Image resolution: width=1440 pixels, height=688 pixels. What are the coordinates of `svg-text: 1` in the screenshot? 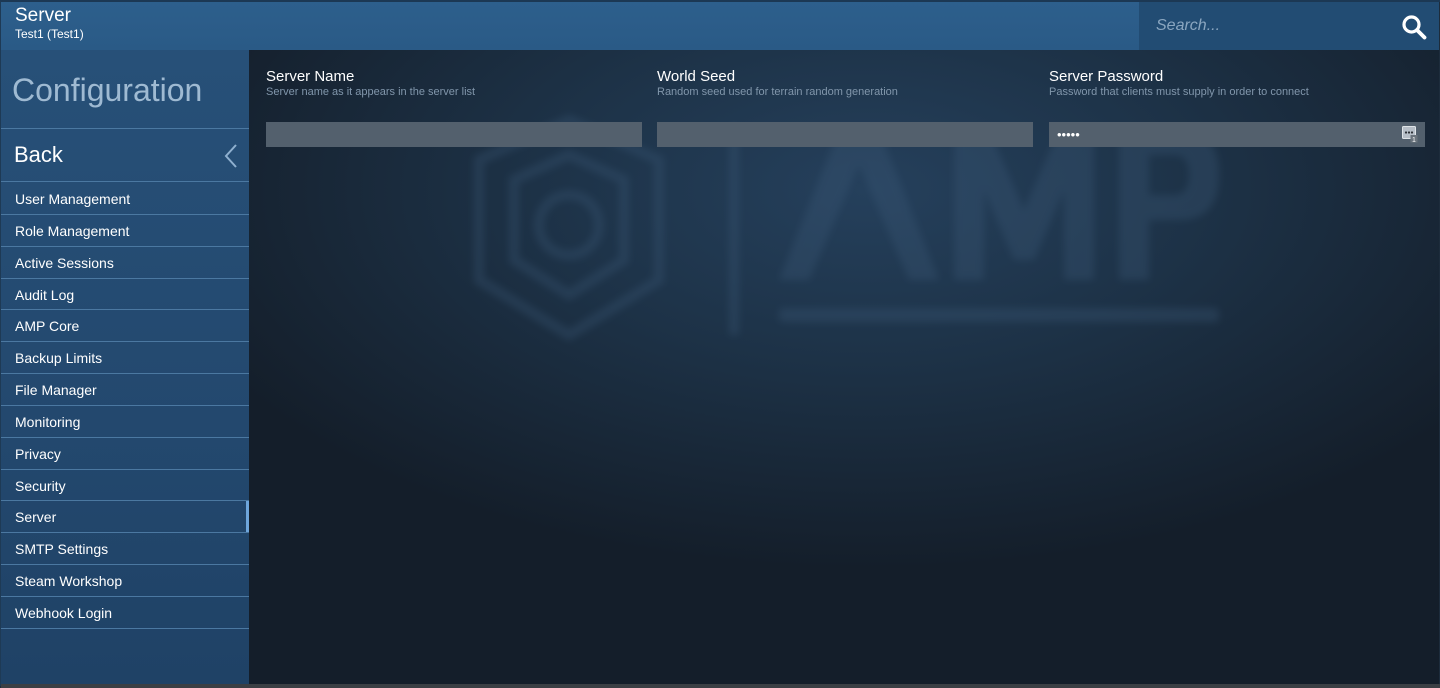 It's located at (1414, 140).